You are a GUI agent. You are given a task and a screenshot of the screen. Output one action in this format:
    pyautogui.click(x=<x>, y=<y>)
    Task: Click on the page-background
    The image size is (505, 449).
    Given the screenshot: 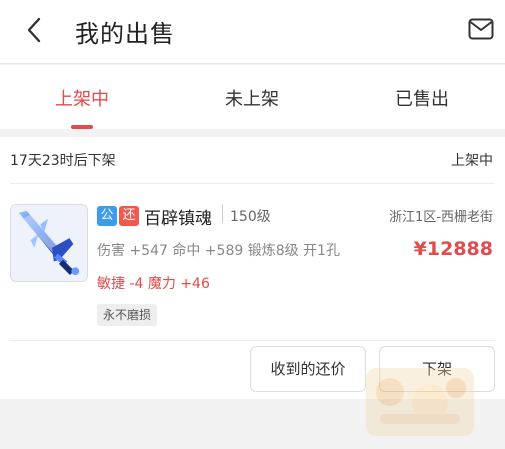 What is the action you would take?
    pyautogui.click(x=252, y=424)
    